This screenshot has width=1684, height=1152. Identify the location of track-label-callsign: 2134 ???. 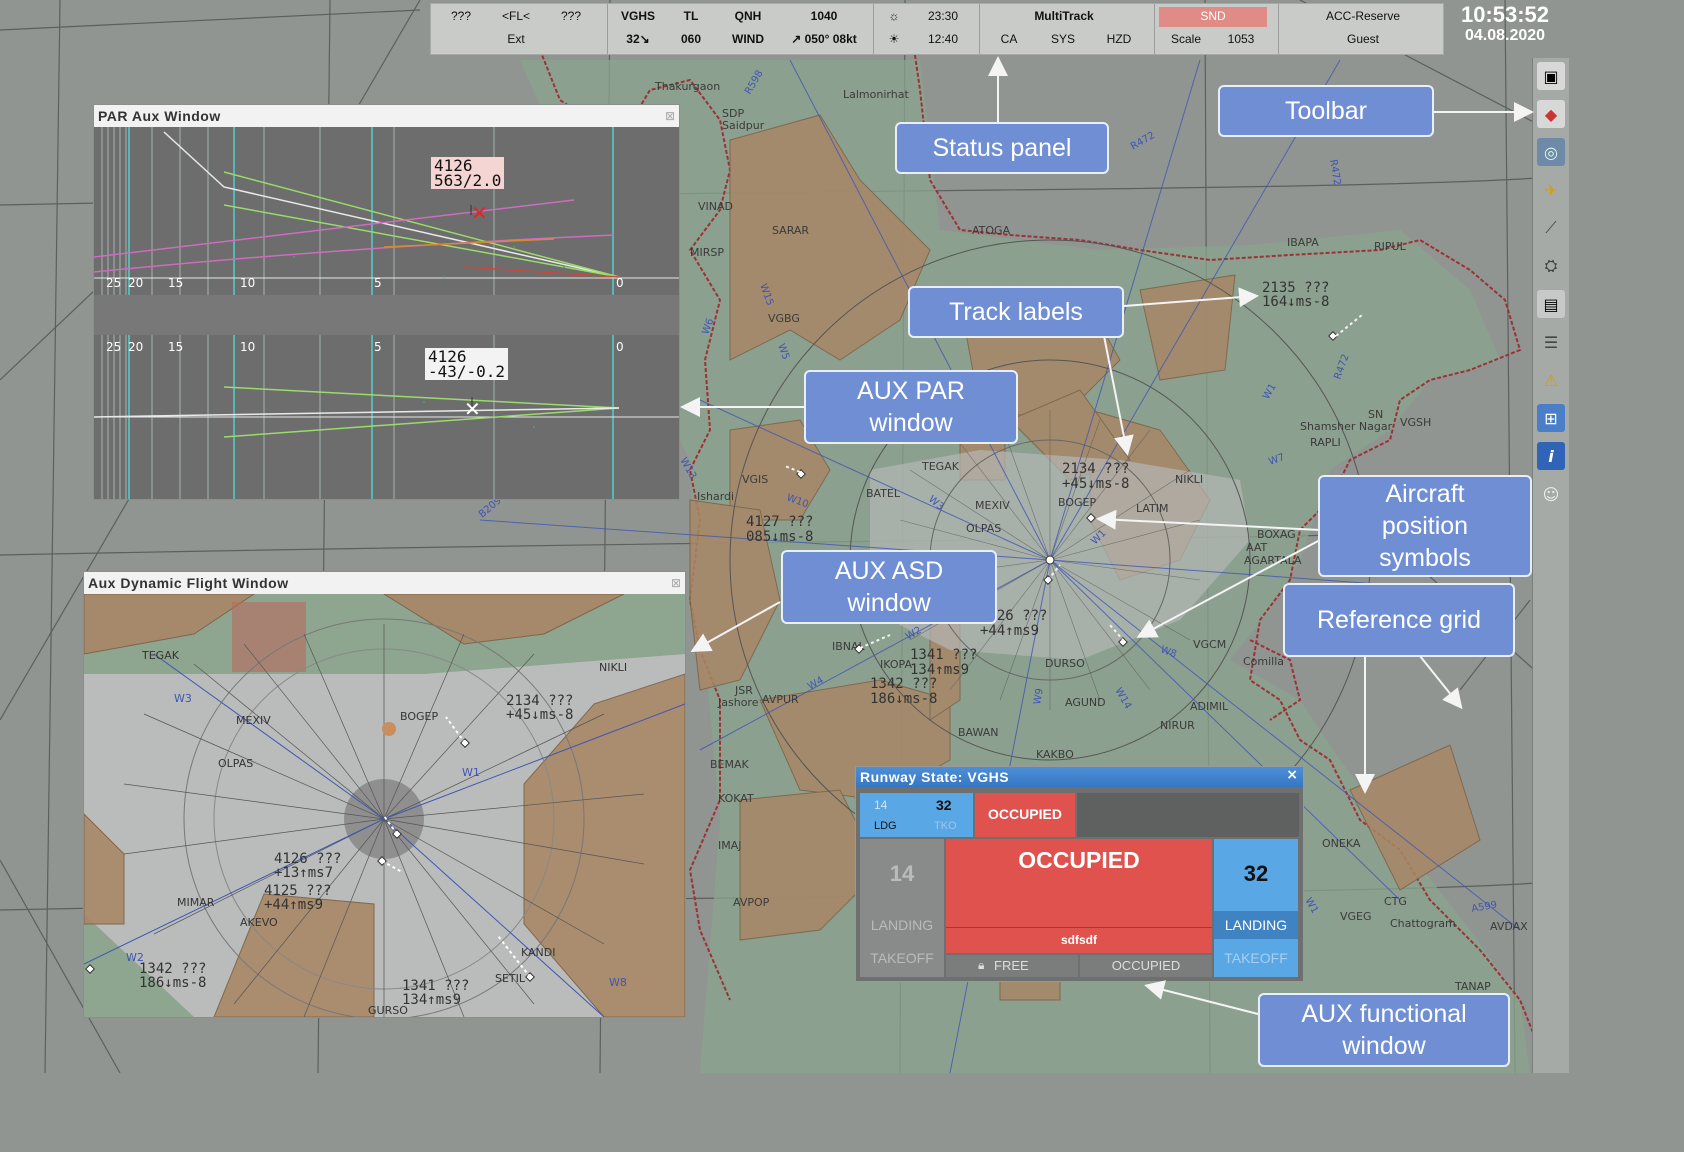
(1095, 469).